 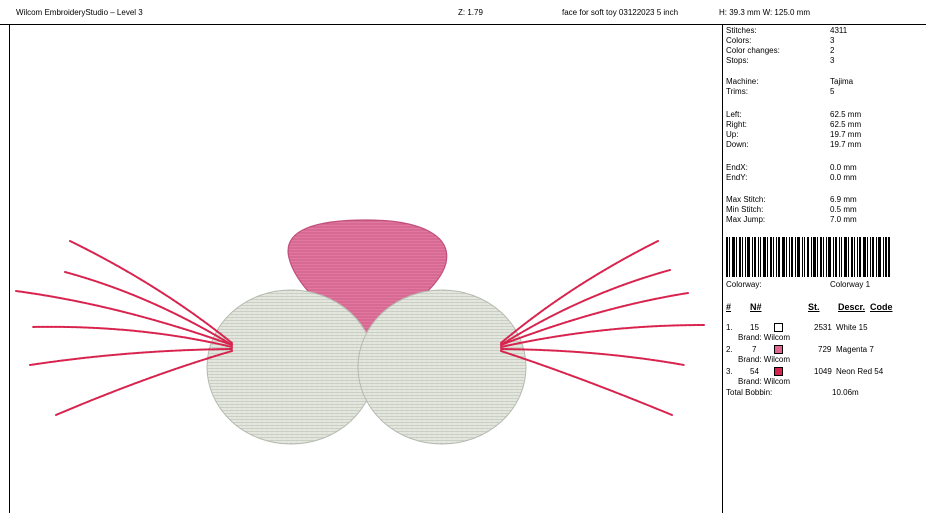 I want to click on stat-stitches: Stitches: 4311, so click(x=787, y=30).